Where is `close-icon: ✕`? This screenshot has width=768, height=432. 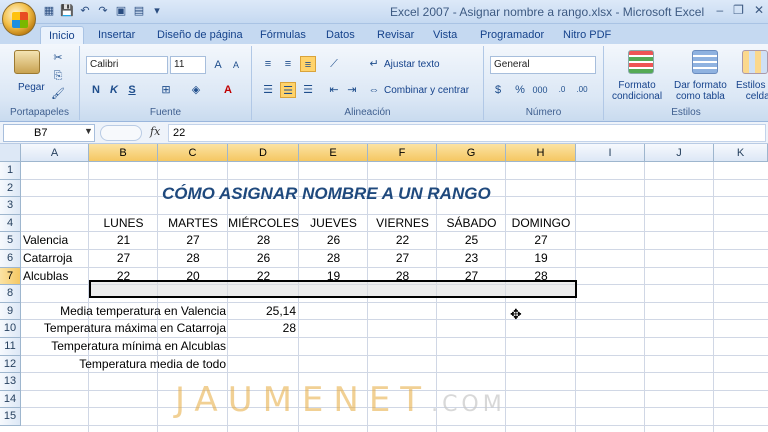
close-icon: ✕ is located at coordinates (759, 10).